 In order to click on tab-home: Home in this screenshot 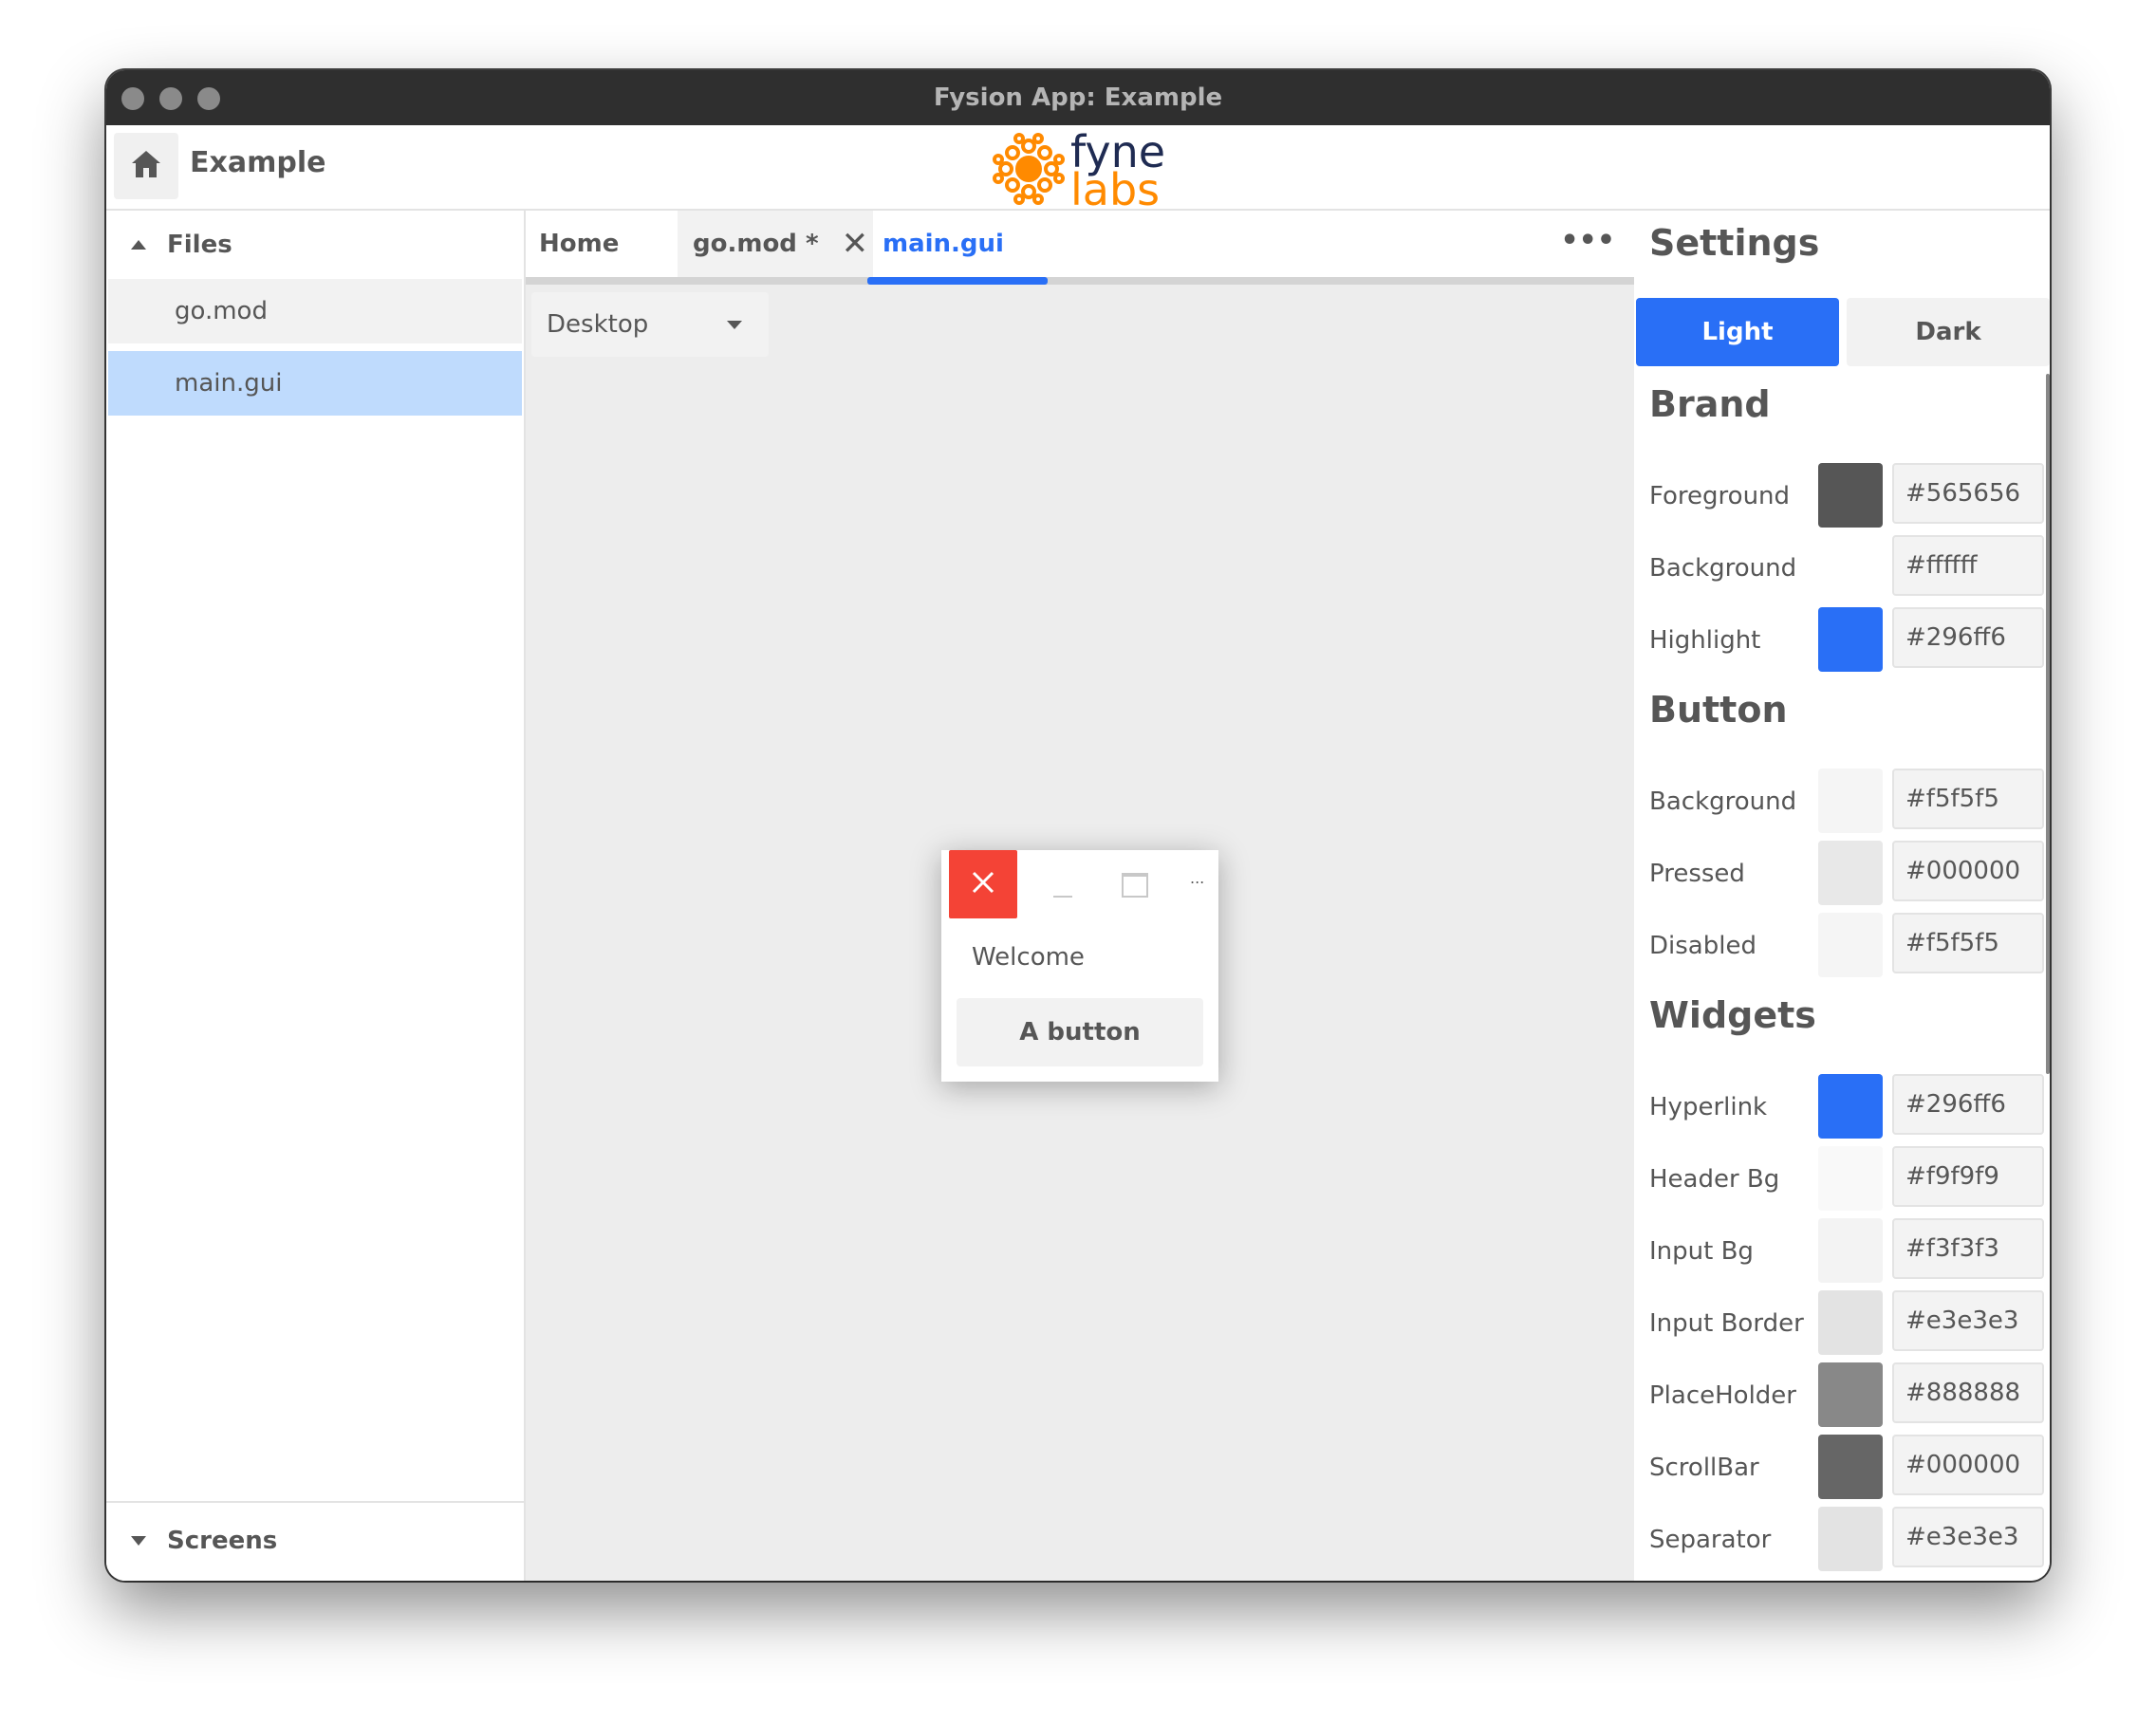, I will do `click(579, 244)`.